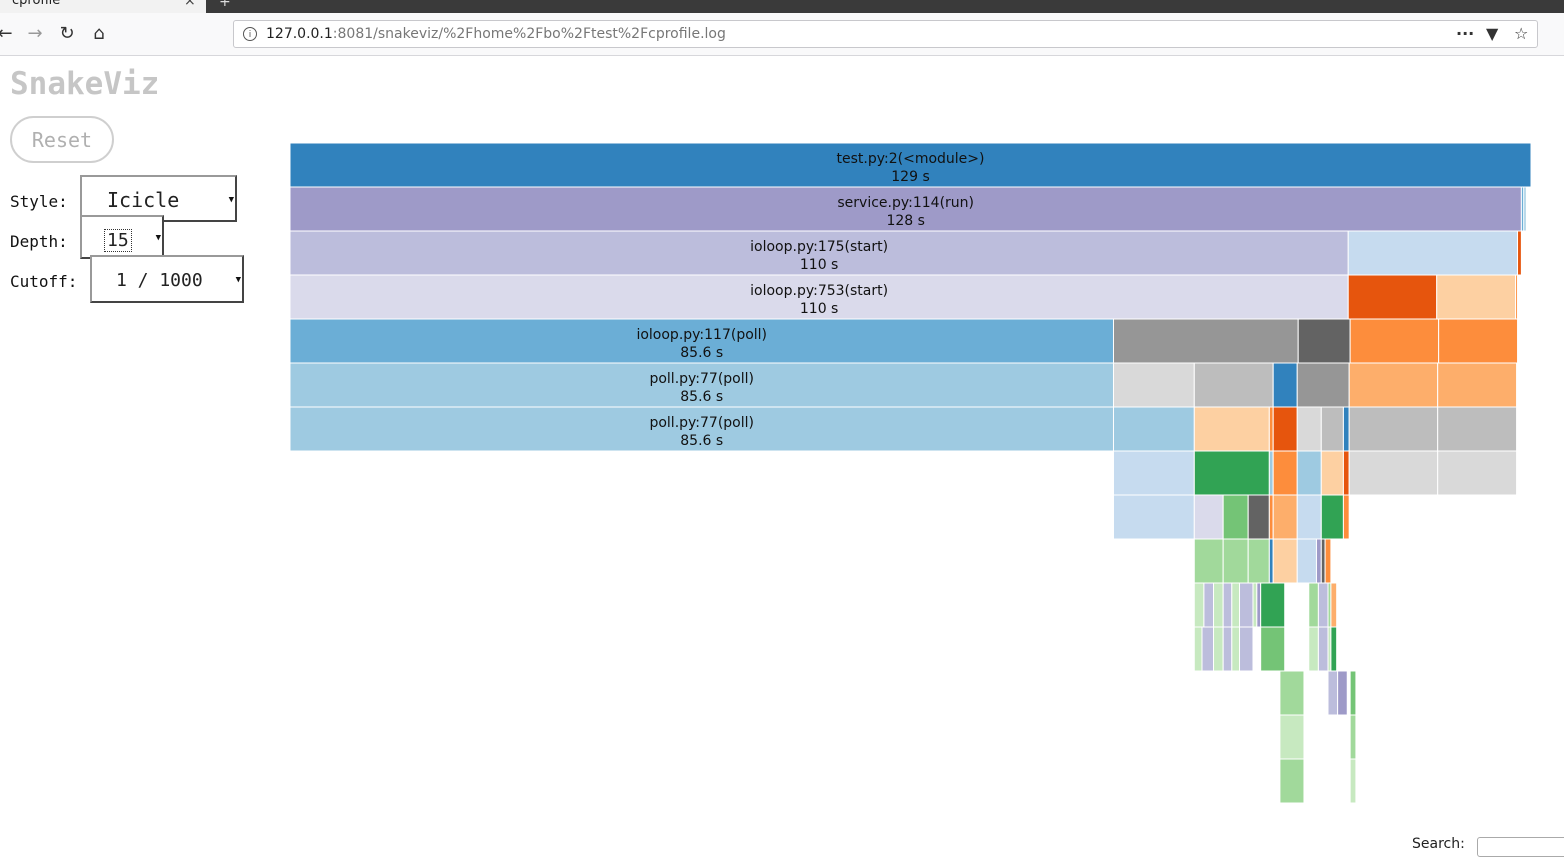 Image resolution: width=1564 pixels, height=857 pixels. Describe the element at coordinates (122, 237) in the screenshot. I see `depth-select: 15 ▼` at that location.